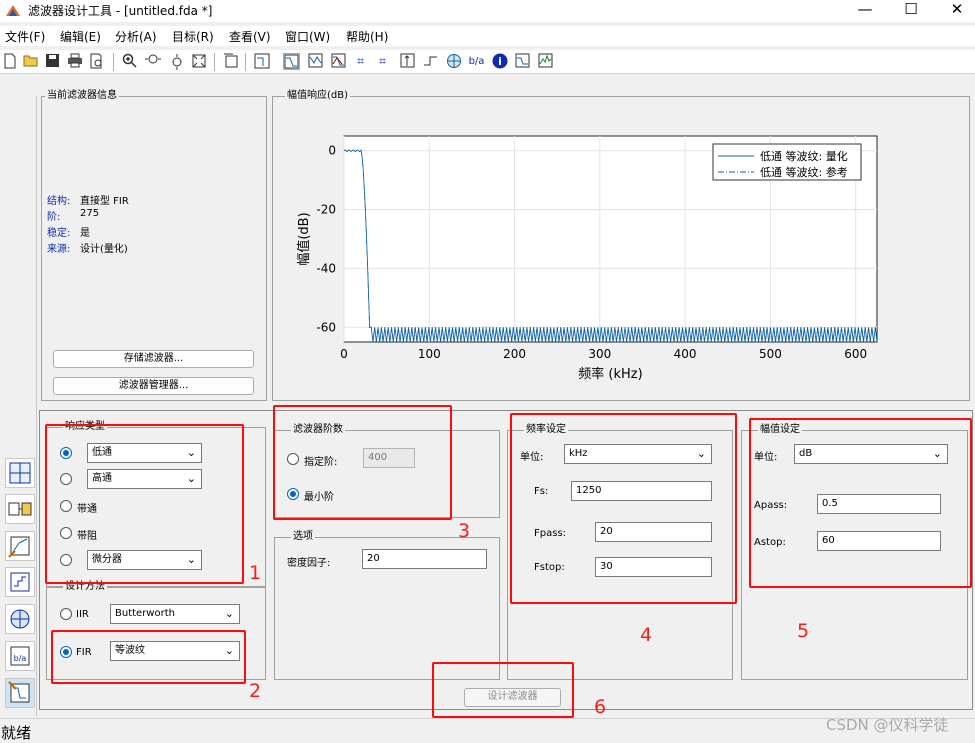 The image size is (975, 743). Describe the element at coordinates (20, 509) in the screenshot. I see `realize-model-icon` at that location.